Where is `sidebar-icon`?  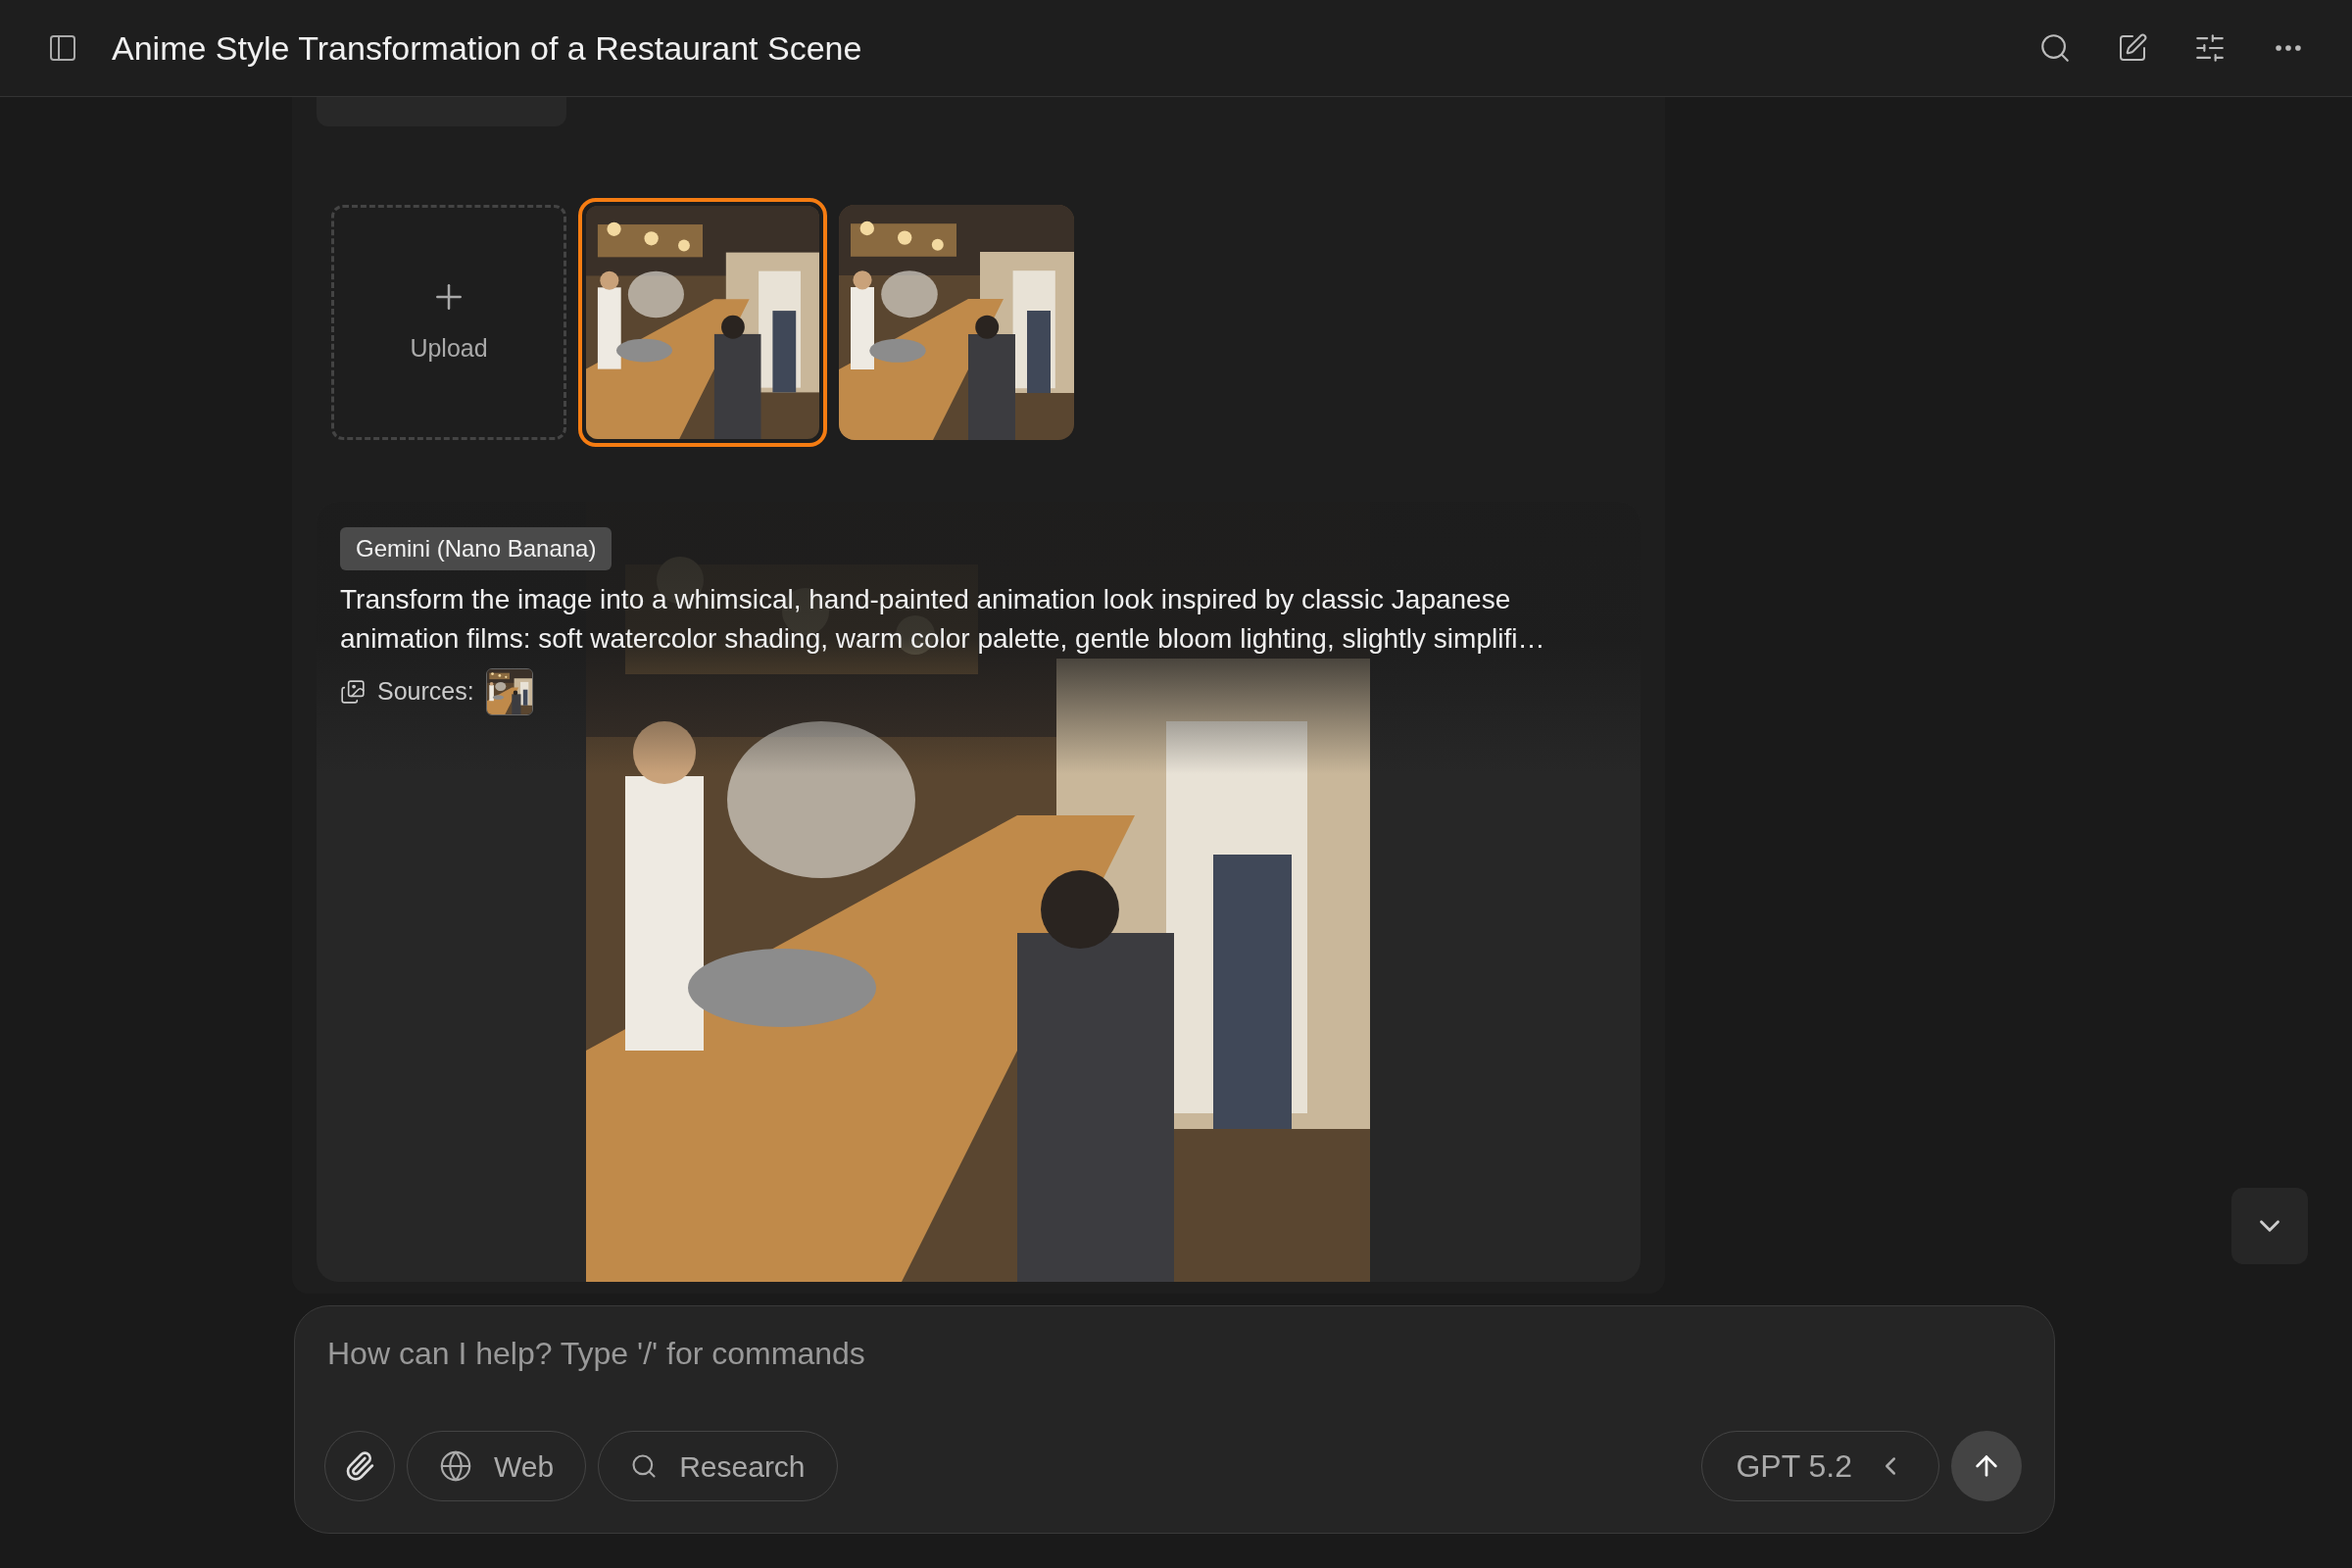
sidebar-icon is located at coordinates (62, 48).